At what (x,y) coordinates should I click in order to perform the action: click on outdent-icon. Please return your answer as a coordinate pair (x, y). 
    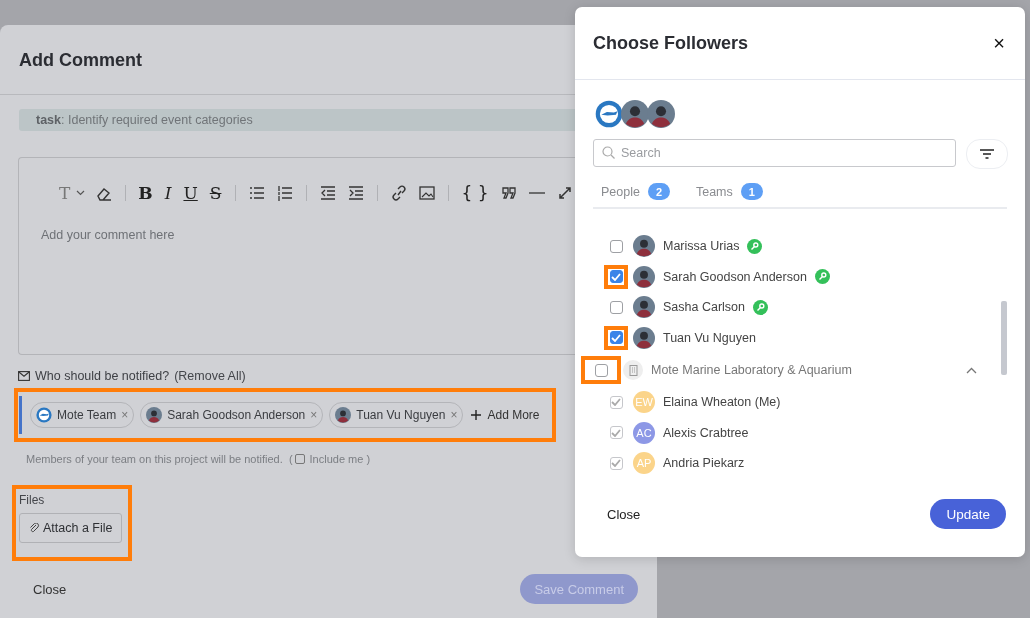
    Looking at the image, I should click on (328, 193).